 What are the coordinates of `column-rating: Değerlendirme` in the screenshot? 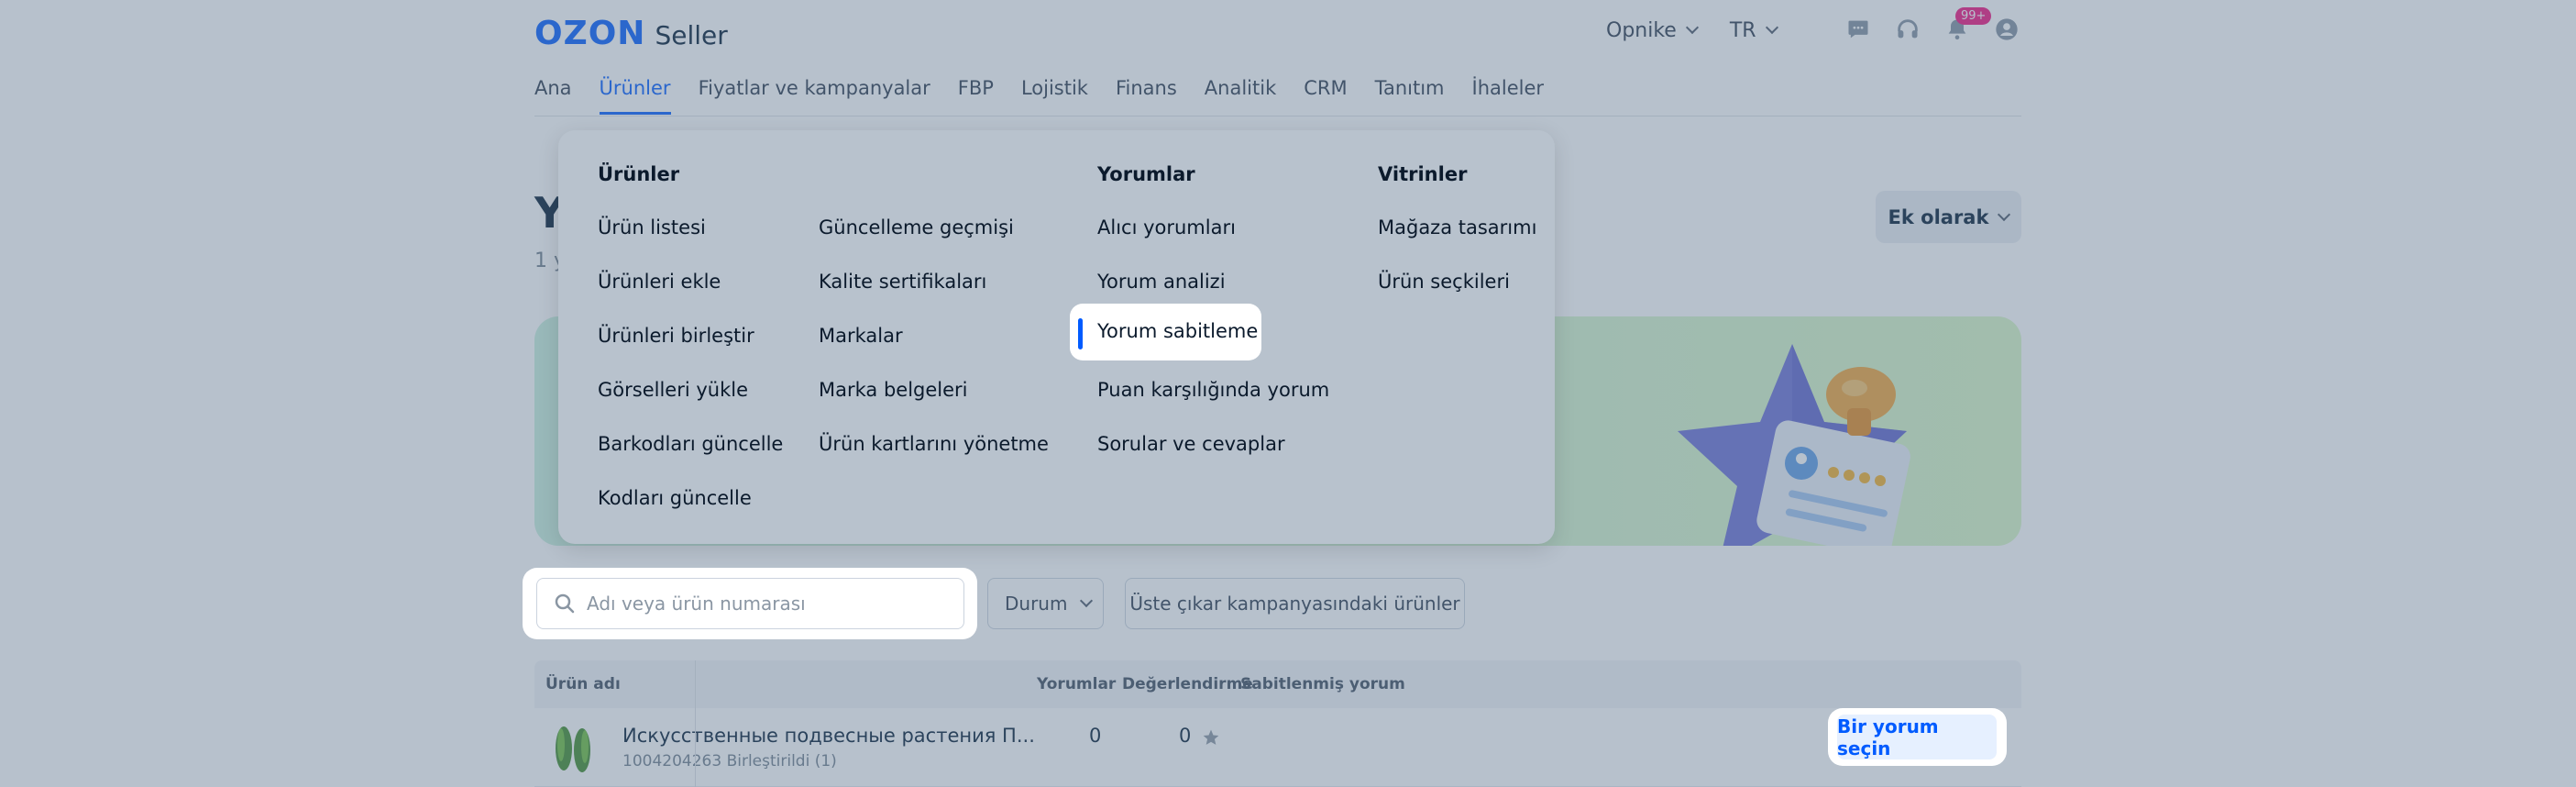 It's located at (1187, 684).